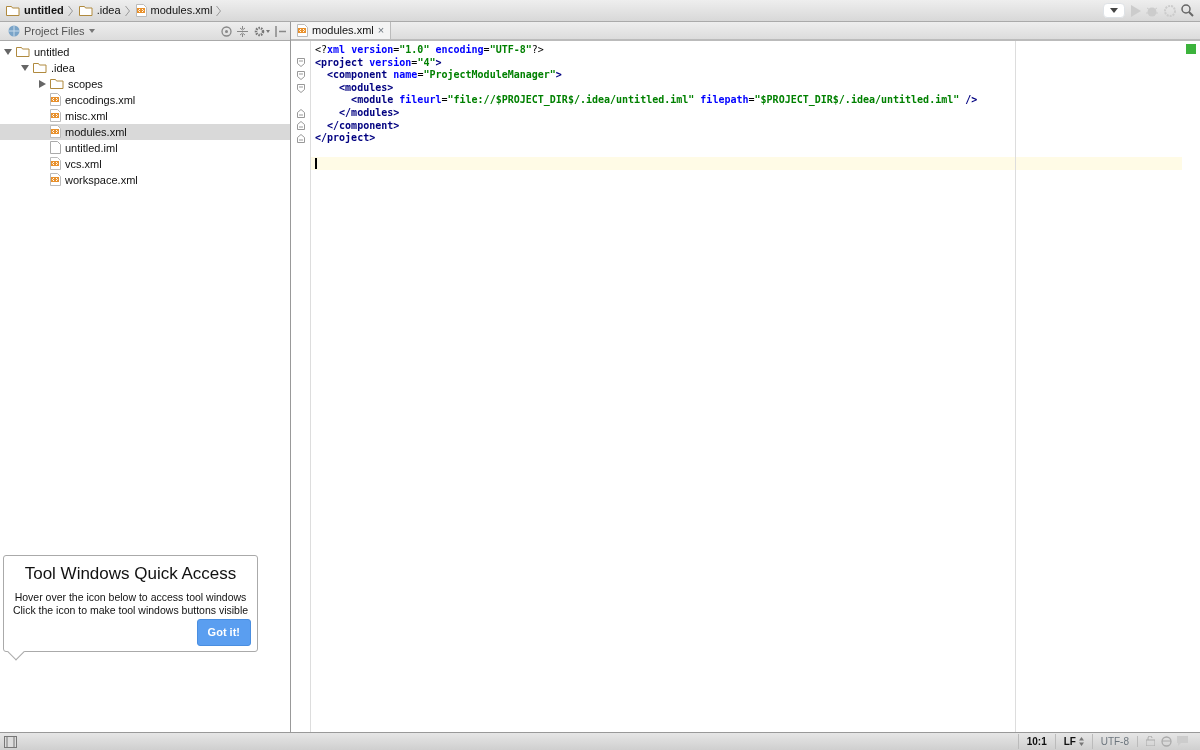 The height and width of the screenshot is (750, 1200). Describe the element at coordinates (10, 741) in the screenshot. I see `tool-windows-icon` at that location.